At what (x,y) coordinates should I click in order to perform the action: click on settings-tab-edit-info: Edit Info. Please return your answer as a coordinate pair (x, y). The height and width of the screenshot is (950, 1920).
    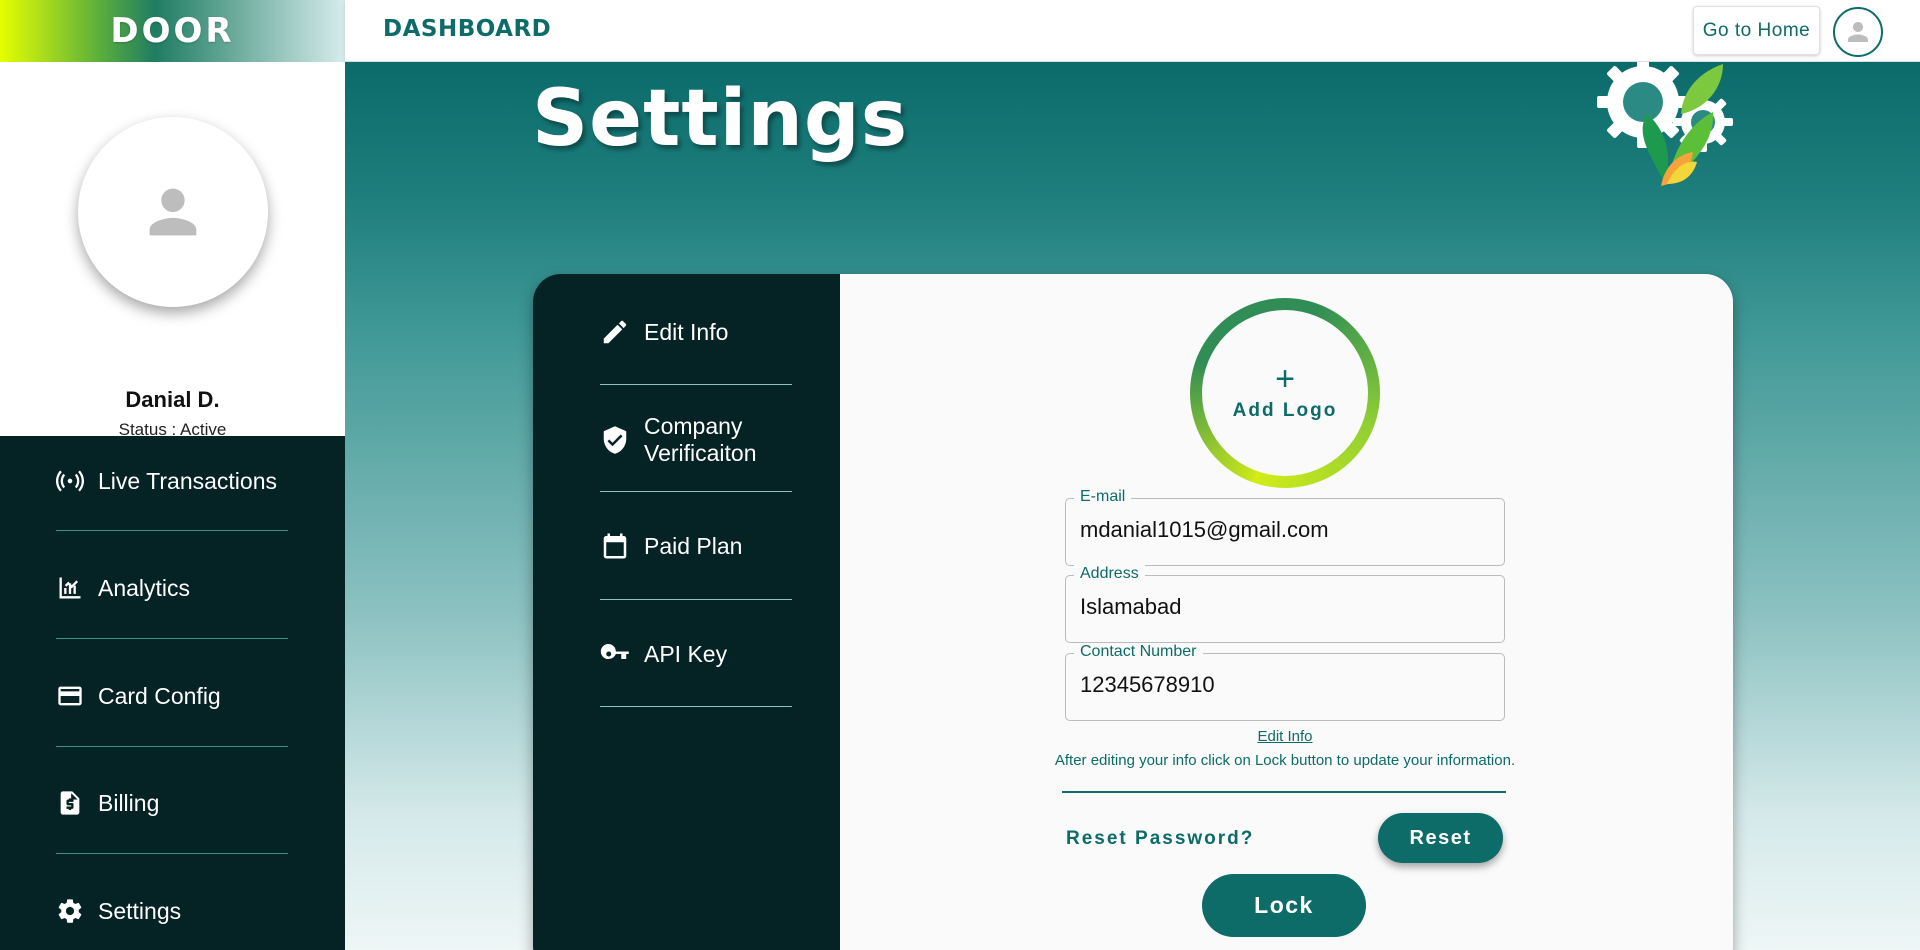
    Looking at the image, I should click on (695, 332).